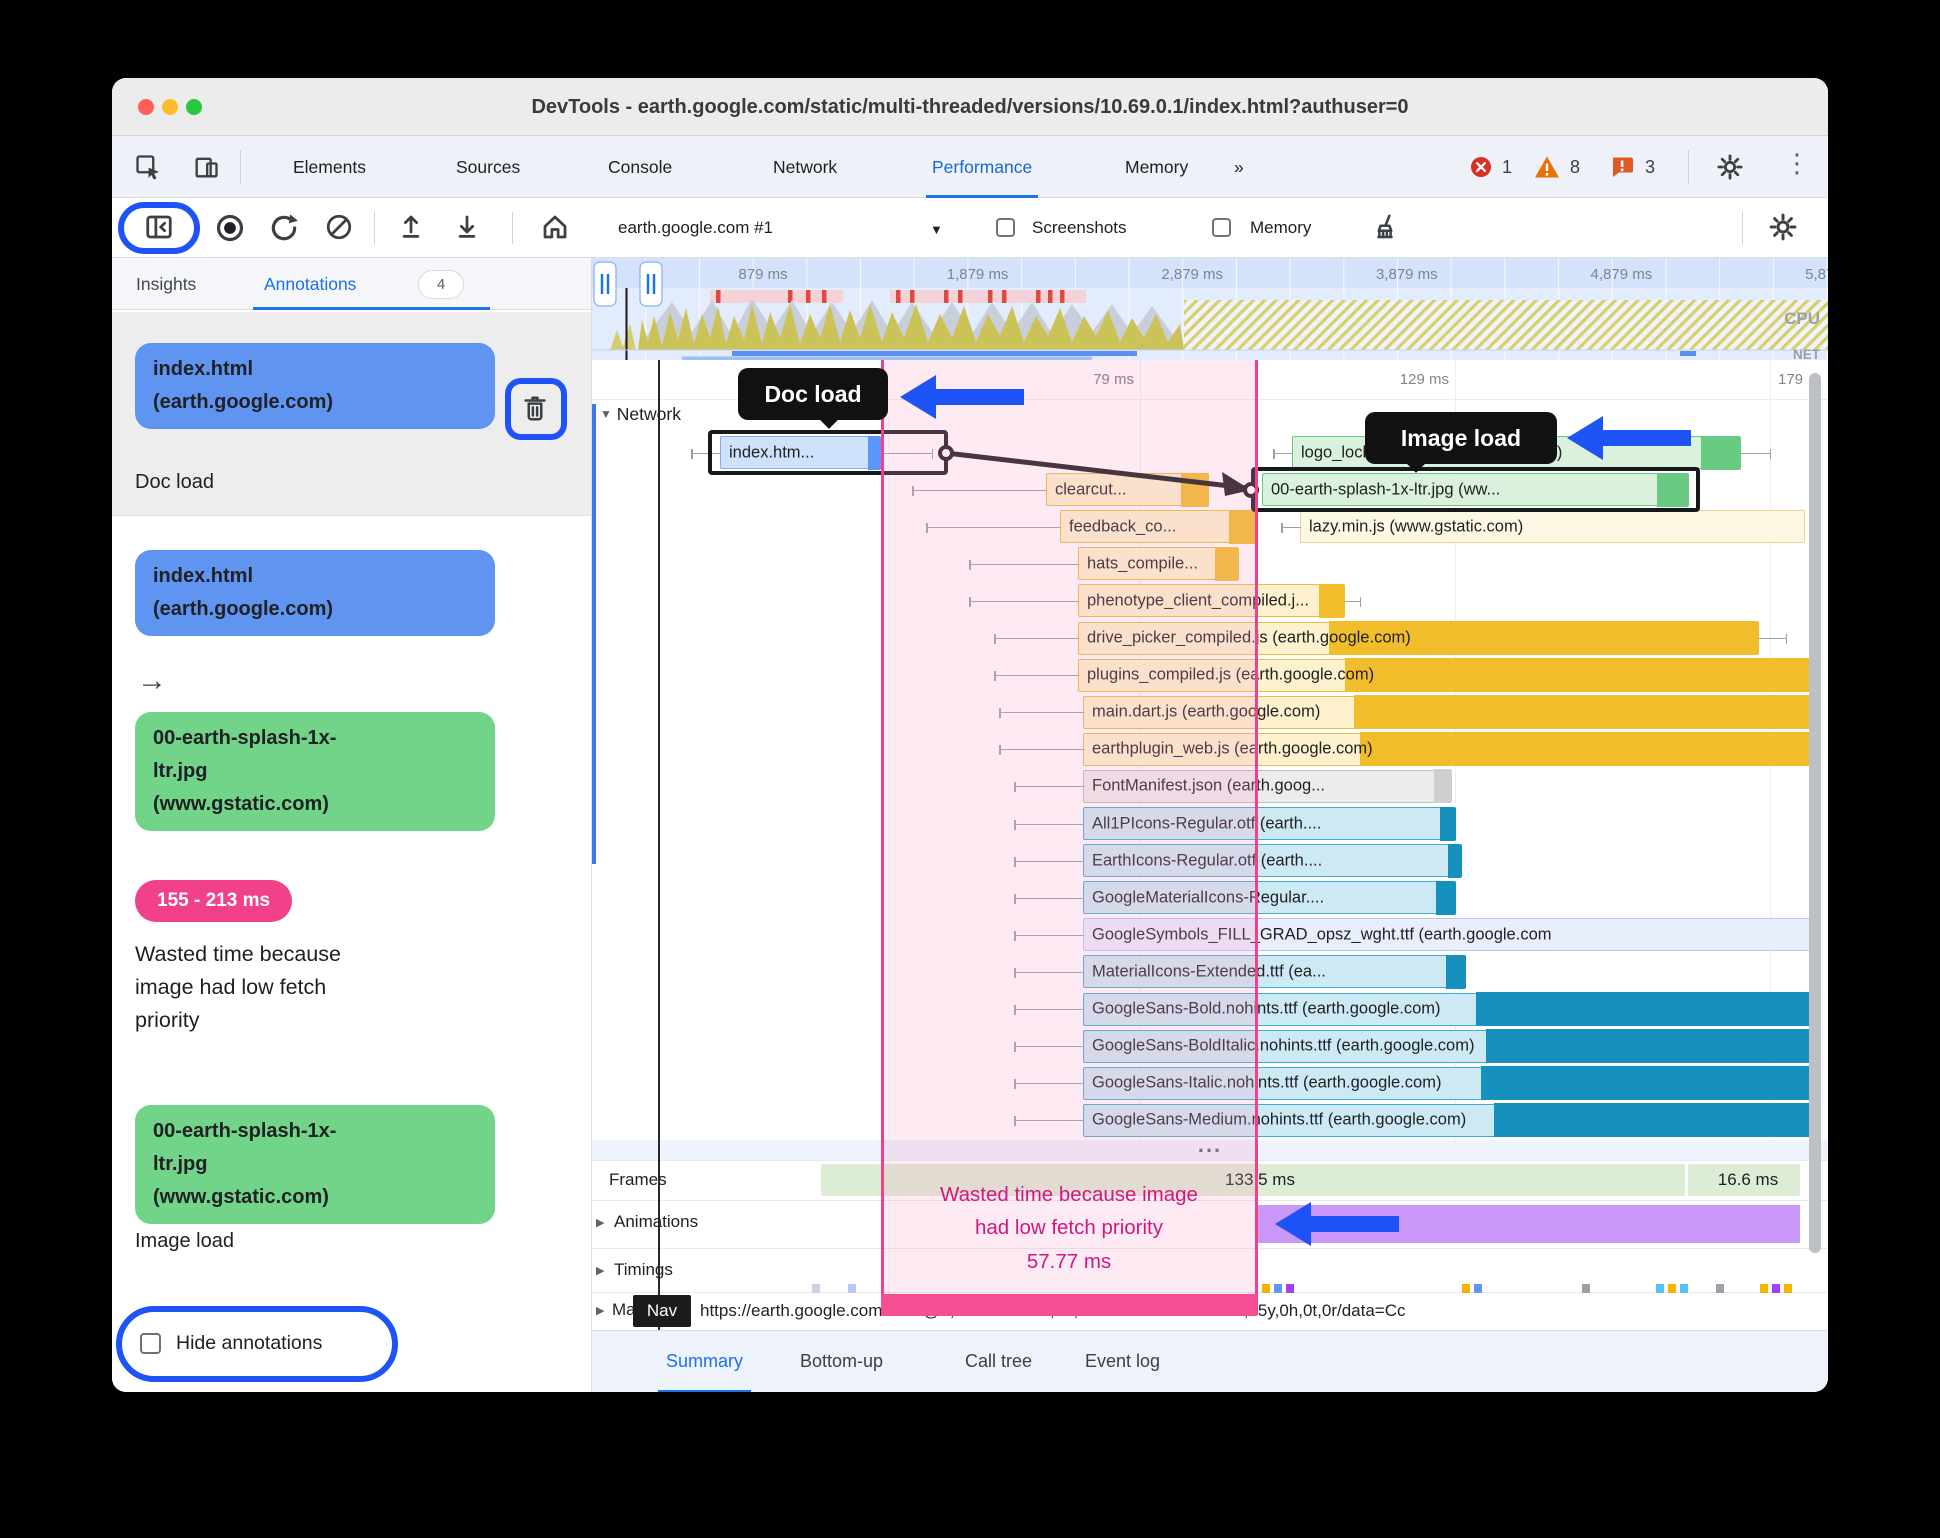  What do you see at coordinates (841, 1361) in the screenshot?
I see `bottom-tab-bottom-up: Bottom-up` at bounding box center [841, 1361].